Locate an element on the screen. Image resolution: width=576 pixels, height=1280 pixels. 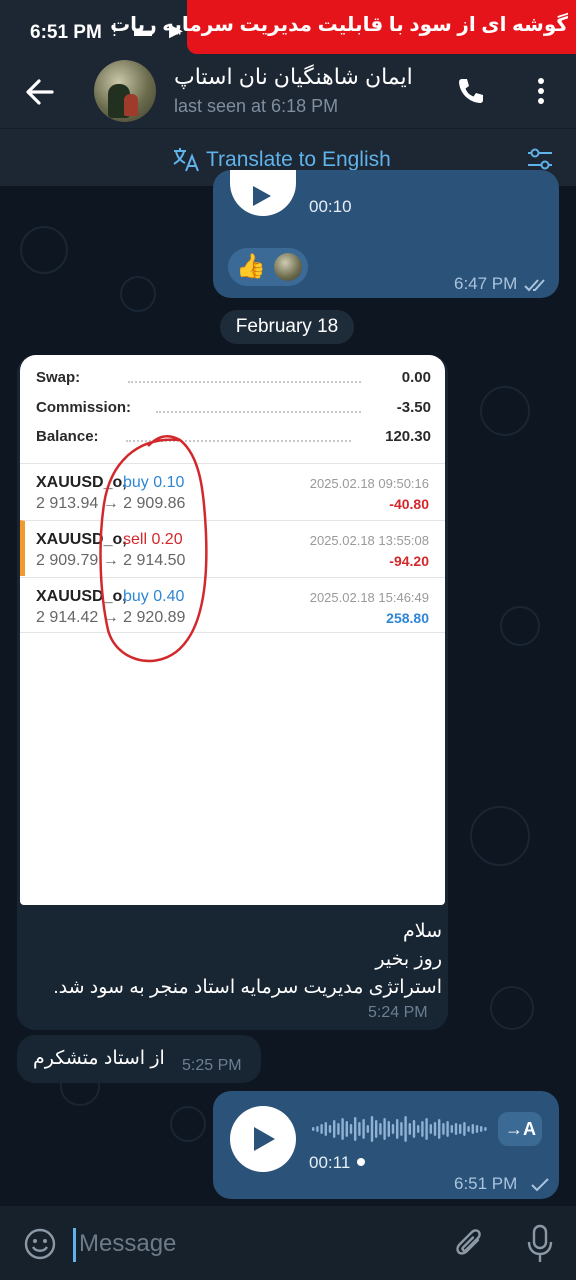
trade-date: 2025.02.18 15:46:49 is located at coordinates (369, 597).